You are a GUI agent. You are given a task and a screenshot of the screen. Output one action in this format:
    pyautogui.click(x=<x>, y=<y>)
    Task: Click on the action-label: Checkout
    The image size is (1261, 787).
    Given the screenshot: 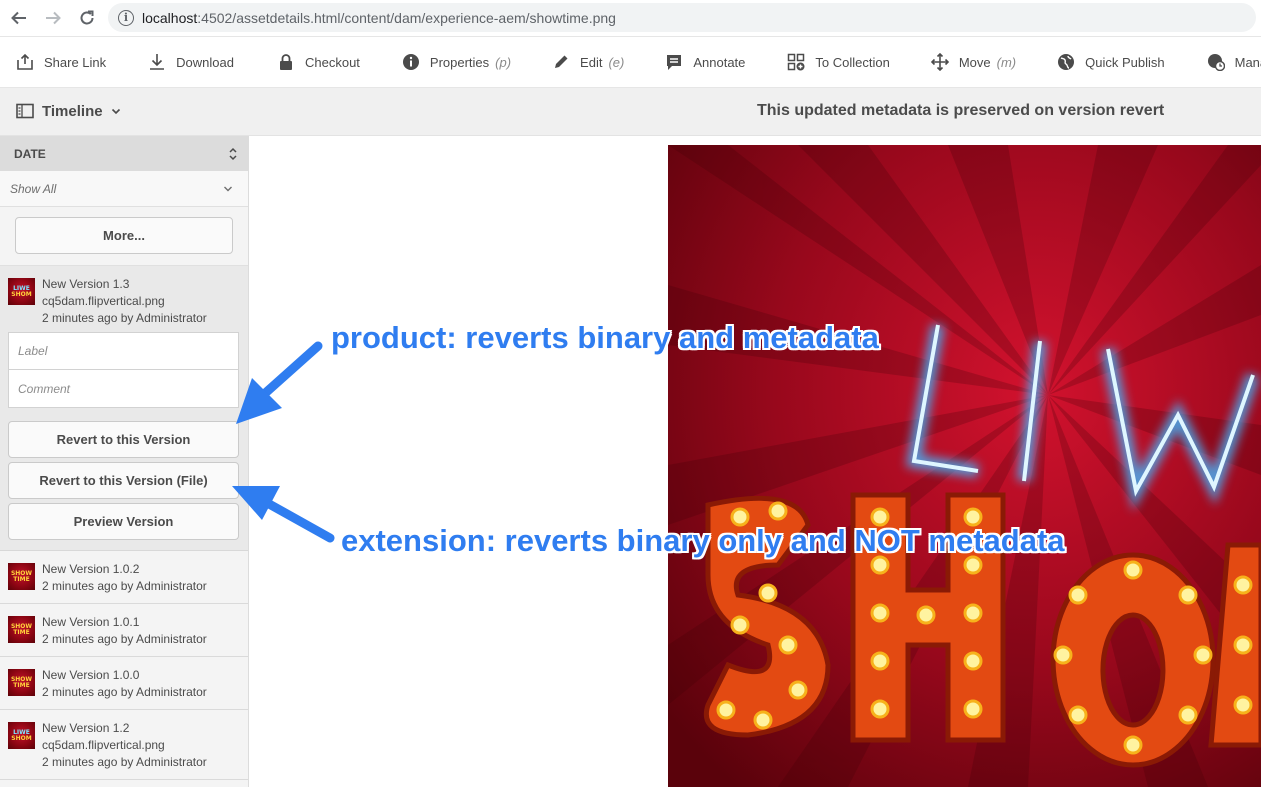 What is the action you would take?
    pyautogui.click(x=332, y=62)
    